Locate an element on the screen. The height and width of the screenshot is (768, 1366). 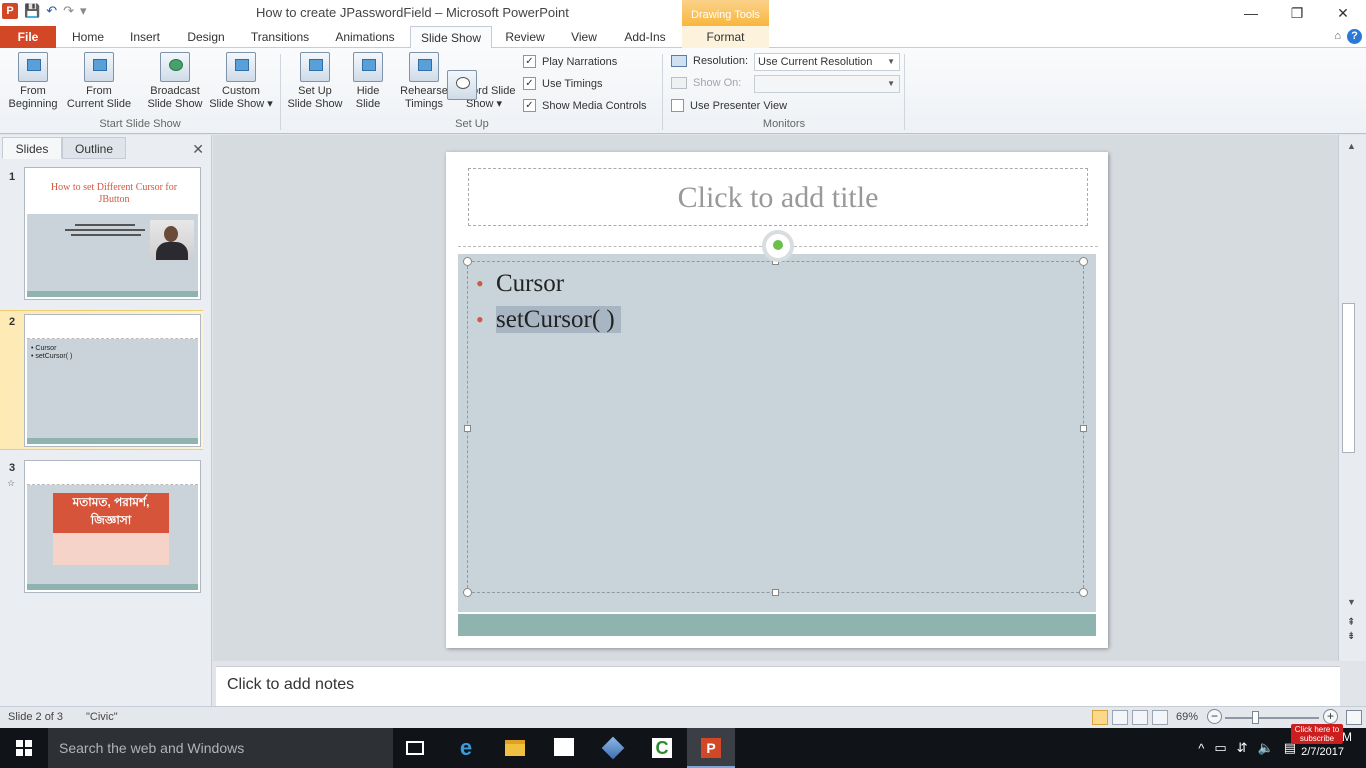
projector-icon is located at coordinates (33, 67).